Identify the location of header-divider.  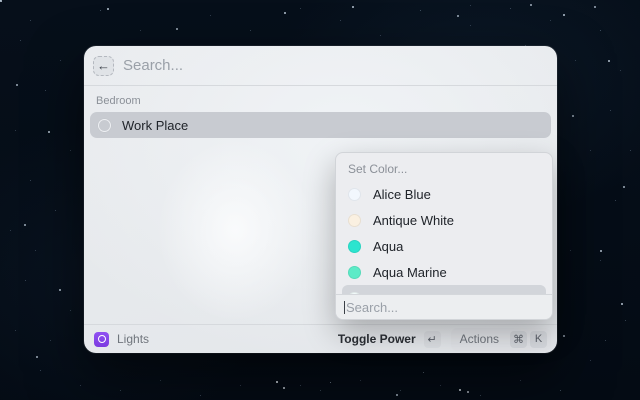
(320, 85).